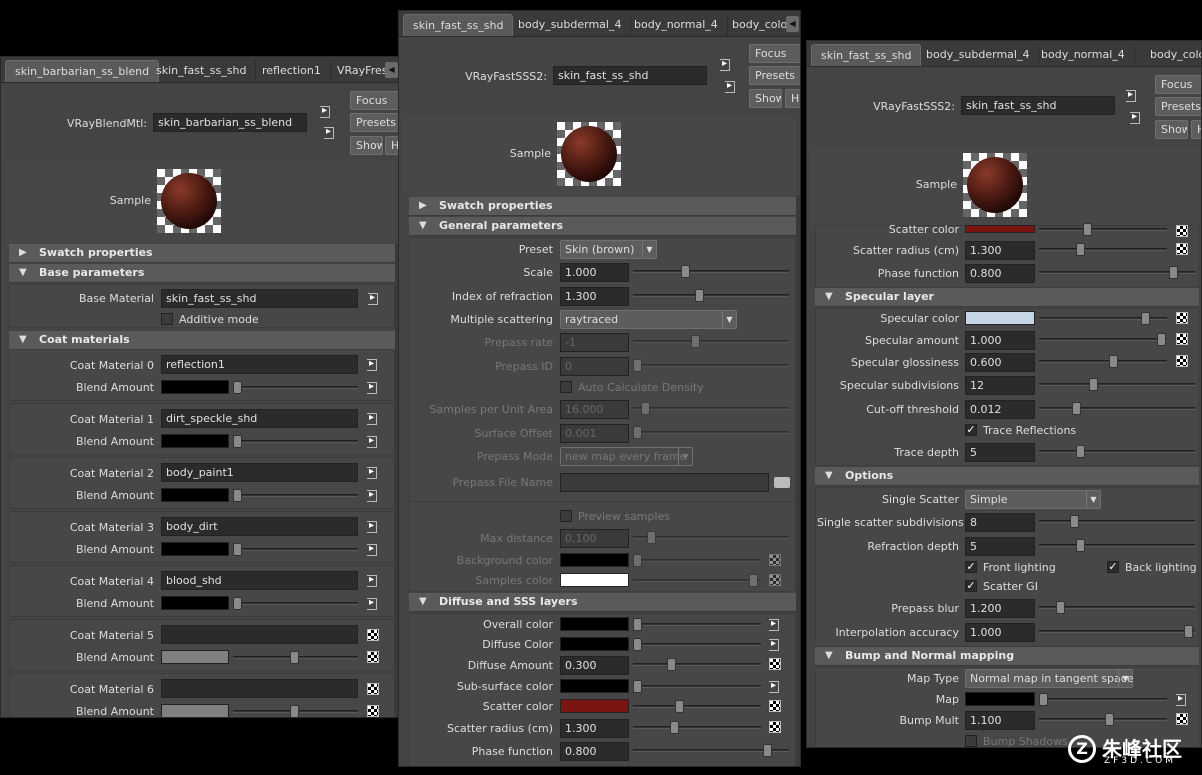  I want to click on samples-per-unit-area-slider, so click(711, 408).